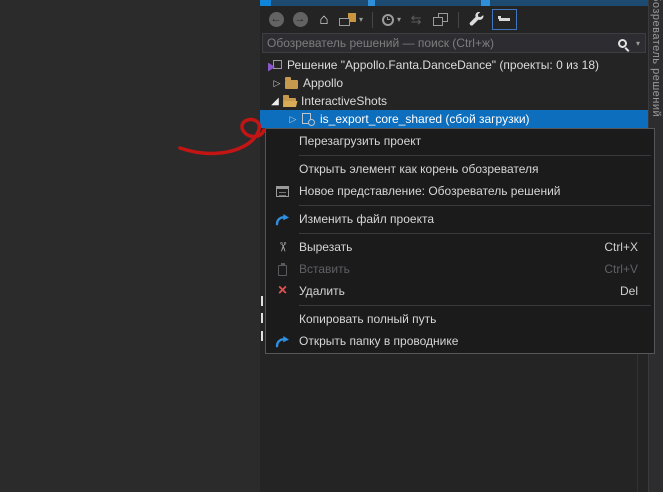  Describe the element at coordinates (460, 169) in the screenshot. I see `menu-item-open-as-root: Открыть элемент как корень обозревателя` at that location.